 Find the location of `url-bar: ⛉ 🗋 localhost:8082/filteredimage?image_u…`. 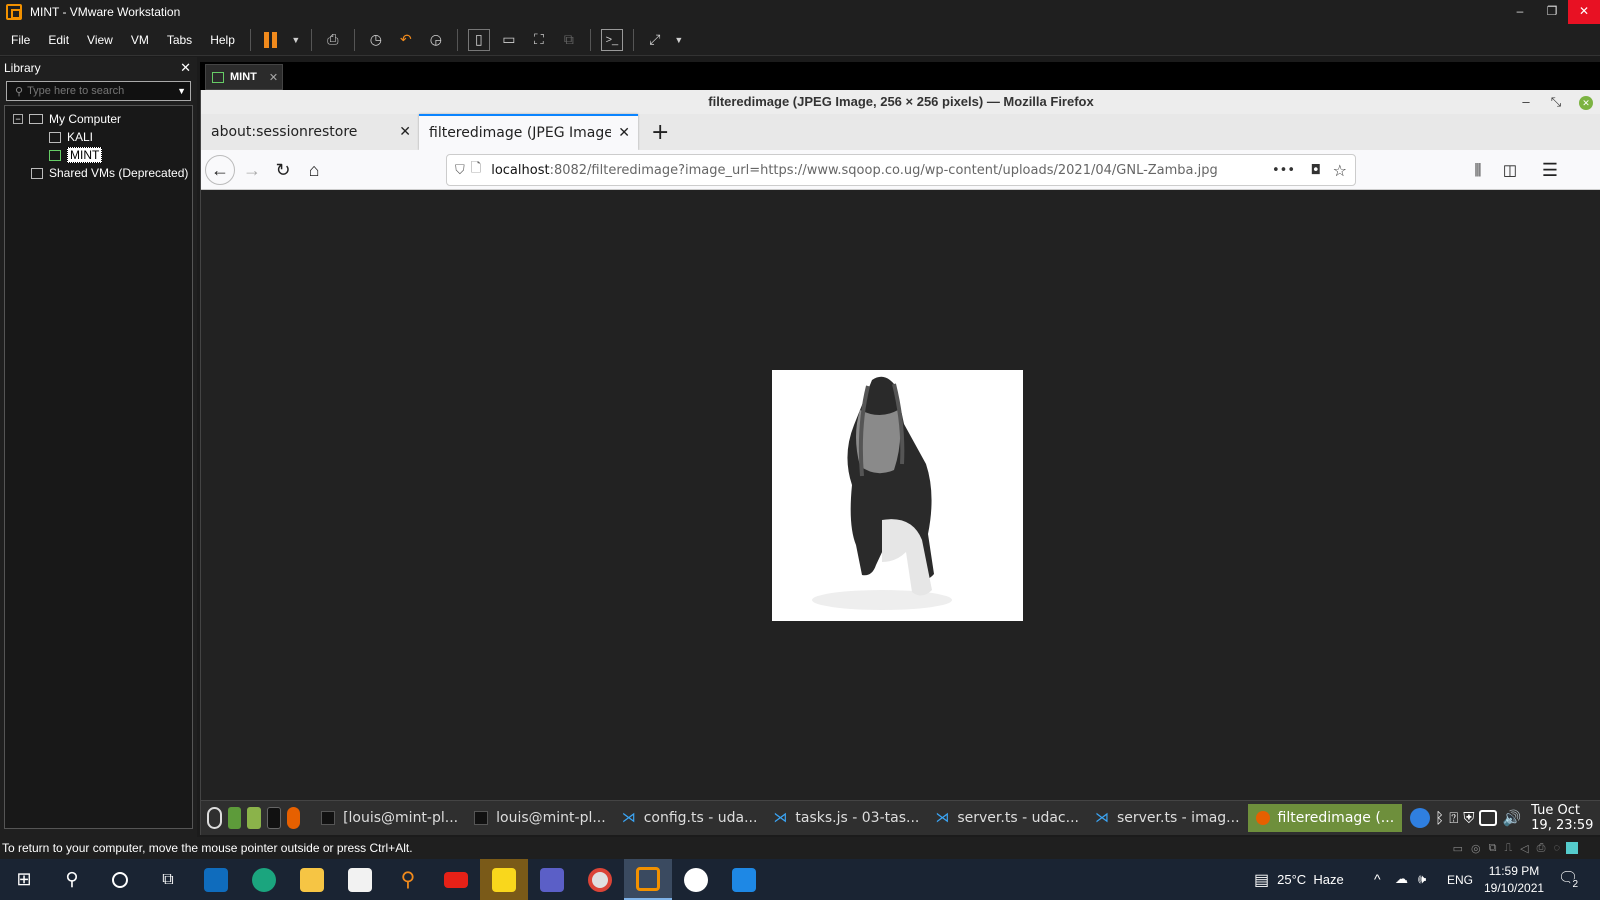

url-bar: ⛉ 🗋 localhost:8082/filteredimage?image_u… is located at coordinates (901, 170).